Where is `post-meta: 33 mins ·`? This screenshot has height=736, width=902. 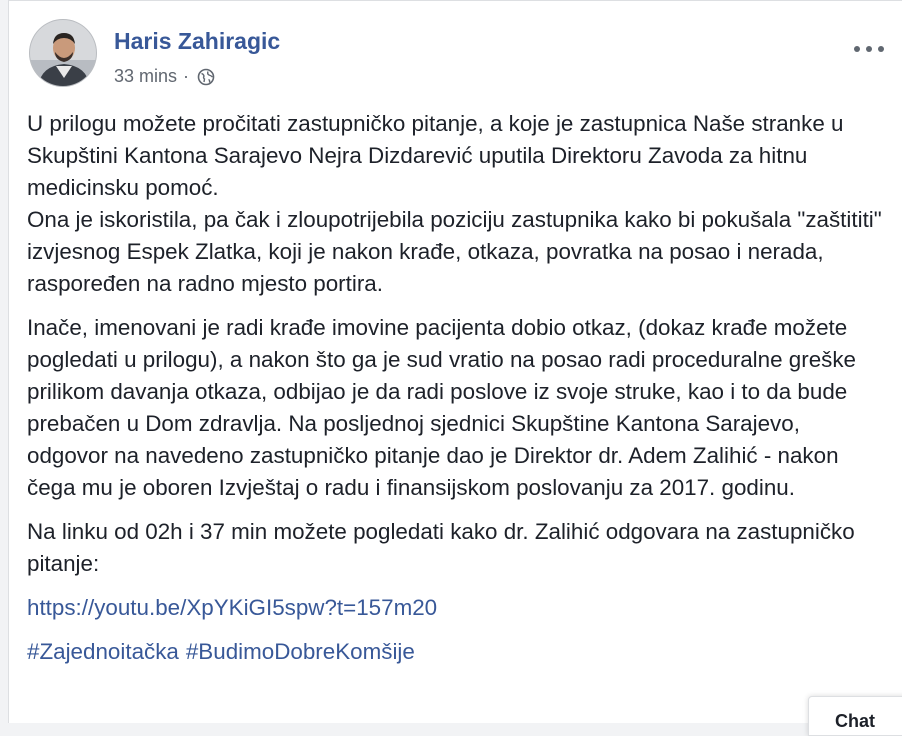
post-meta: 33 mins · is located at coordinates (164, 76).